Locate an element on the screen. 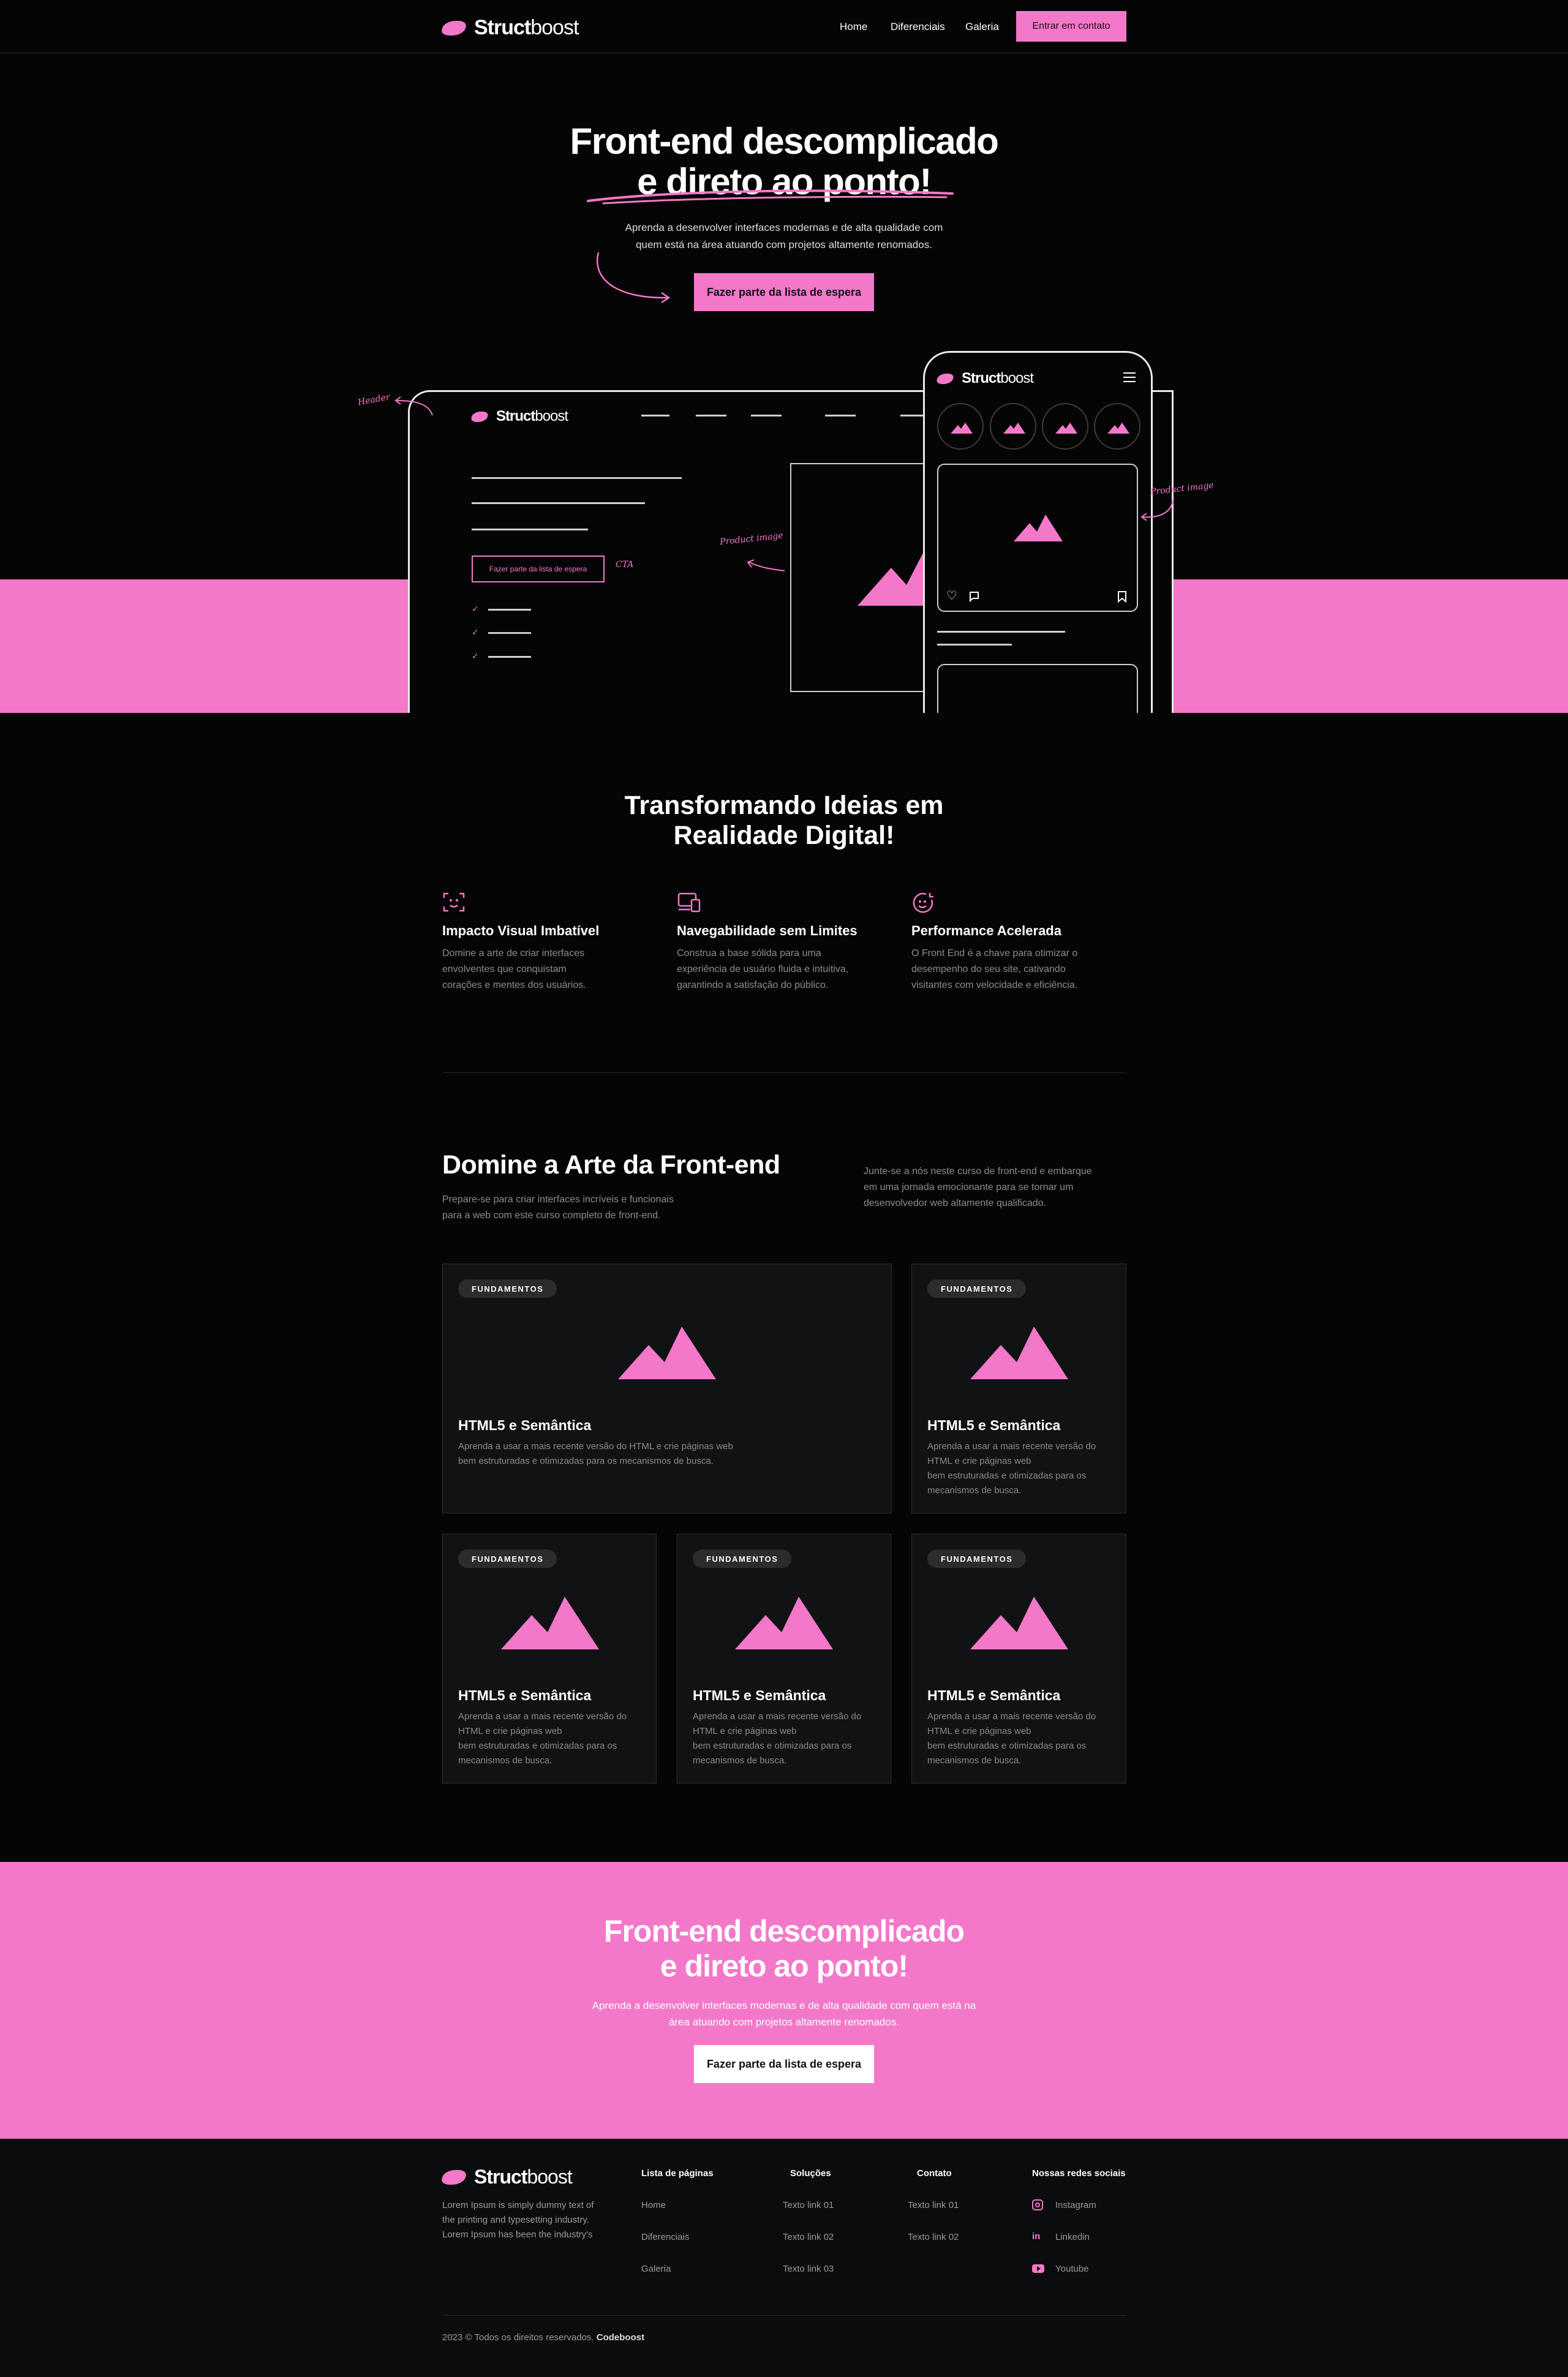 The image size is (1568, 2377). logo: Structboost is located at coordinates (510, 28).